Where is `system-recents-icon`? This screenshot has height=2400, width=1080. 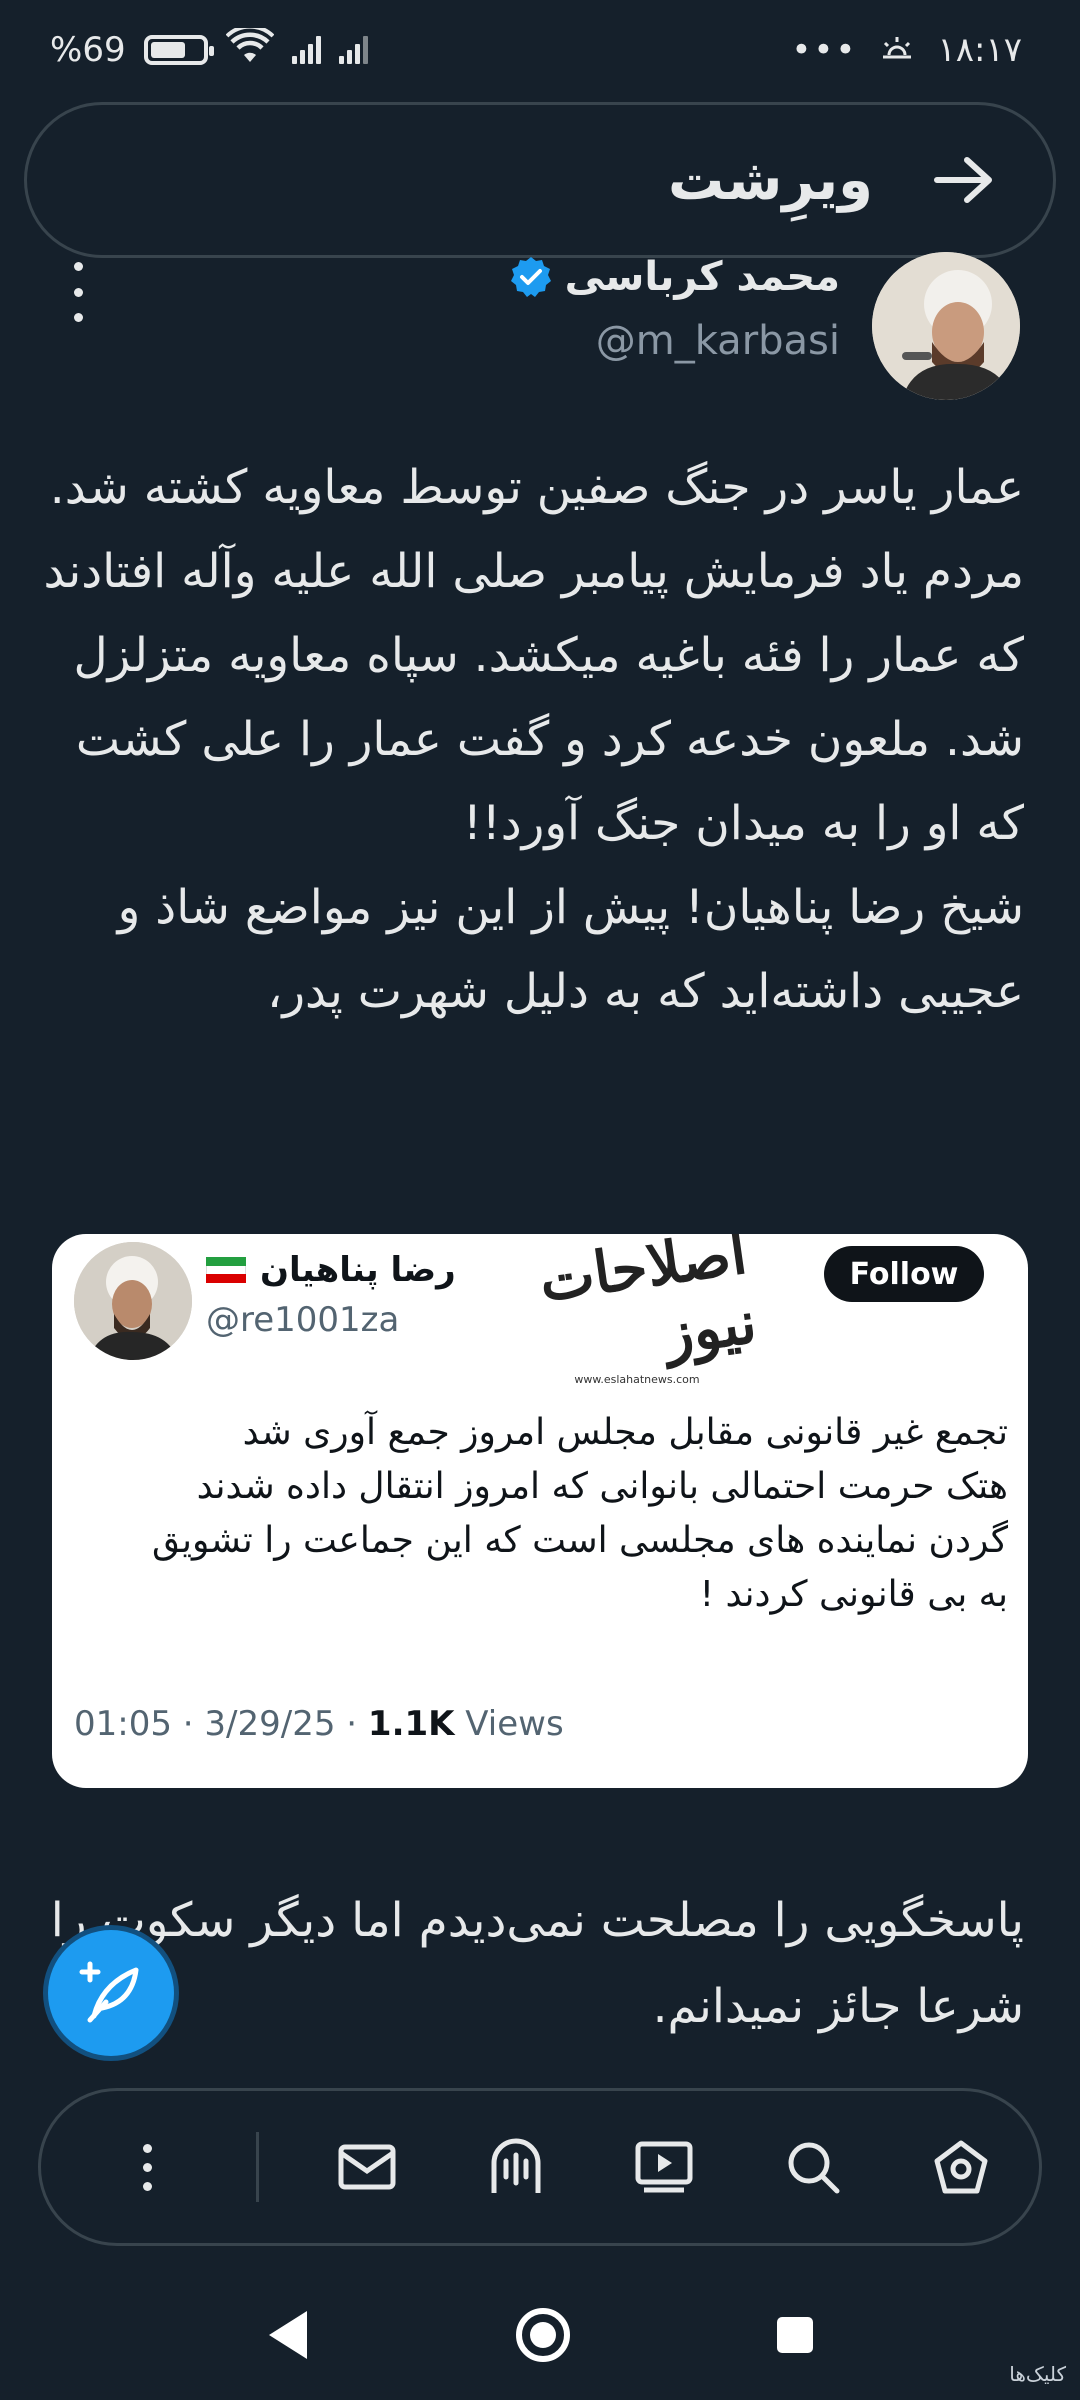
system-recents-icon is located at coordinates (795, 2335).